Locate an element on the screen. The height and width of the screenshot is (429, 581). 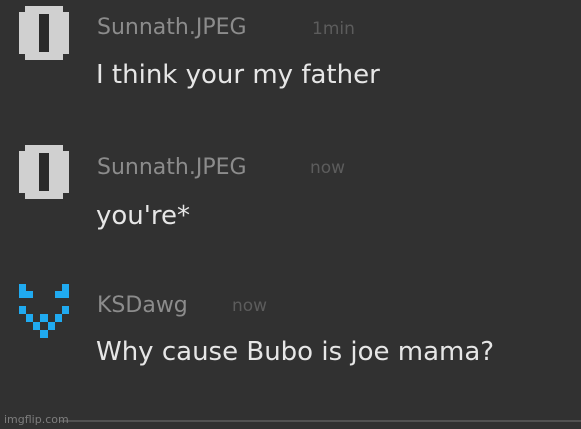
username: KSDawg is located at coordinates (142, 306).